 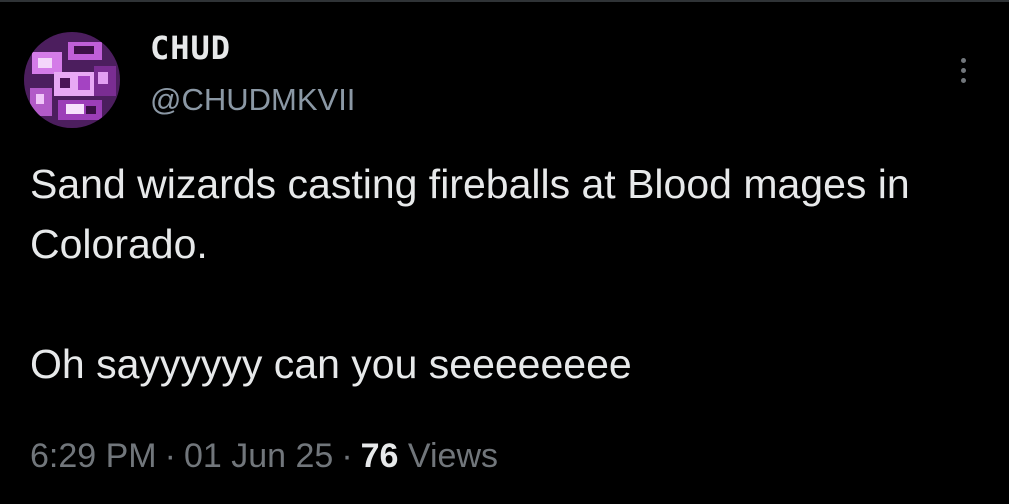 I want to click on top-divider, so click(x=504, y=1).